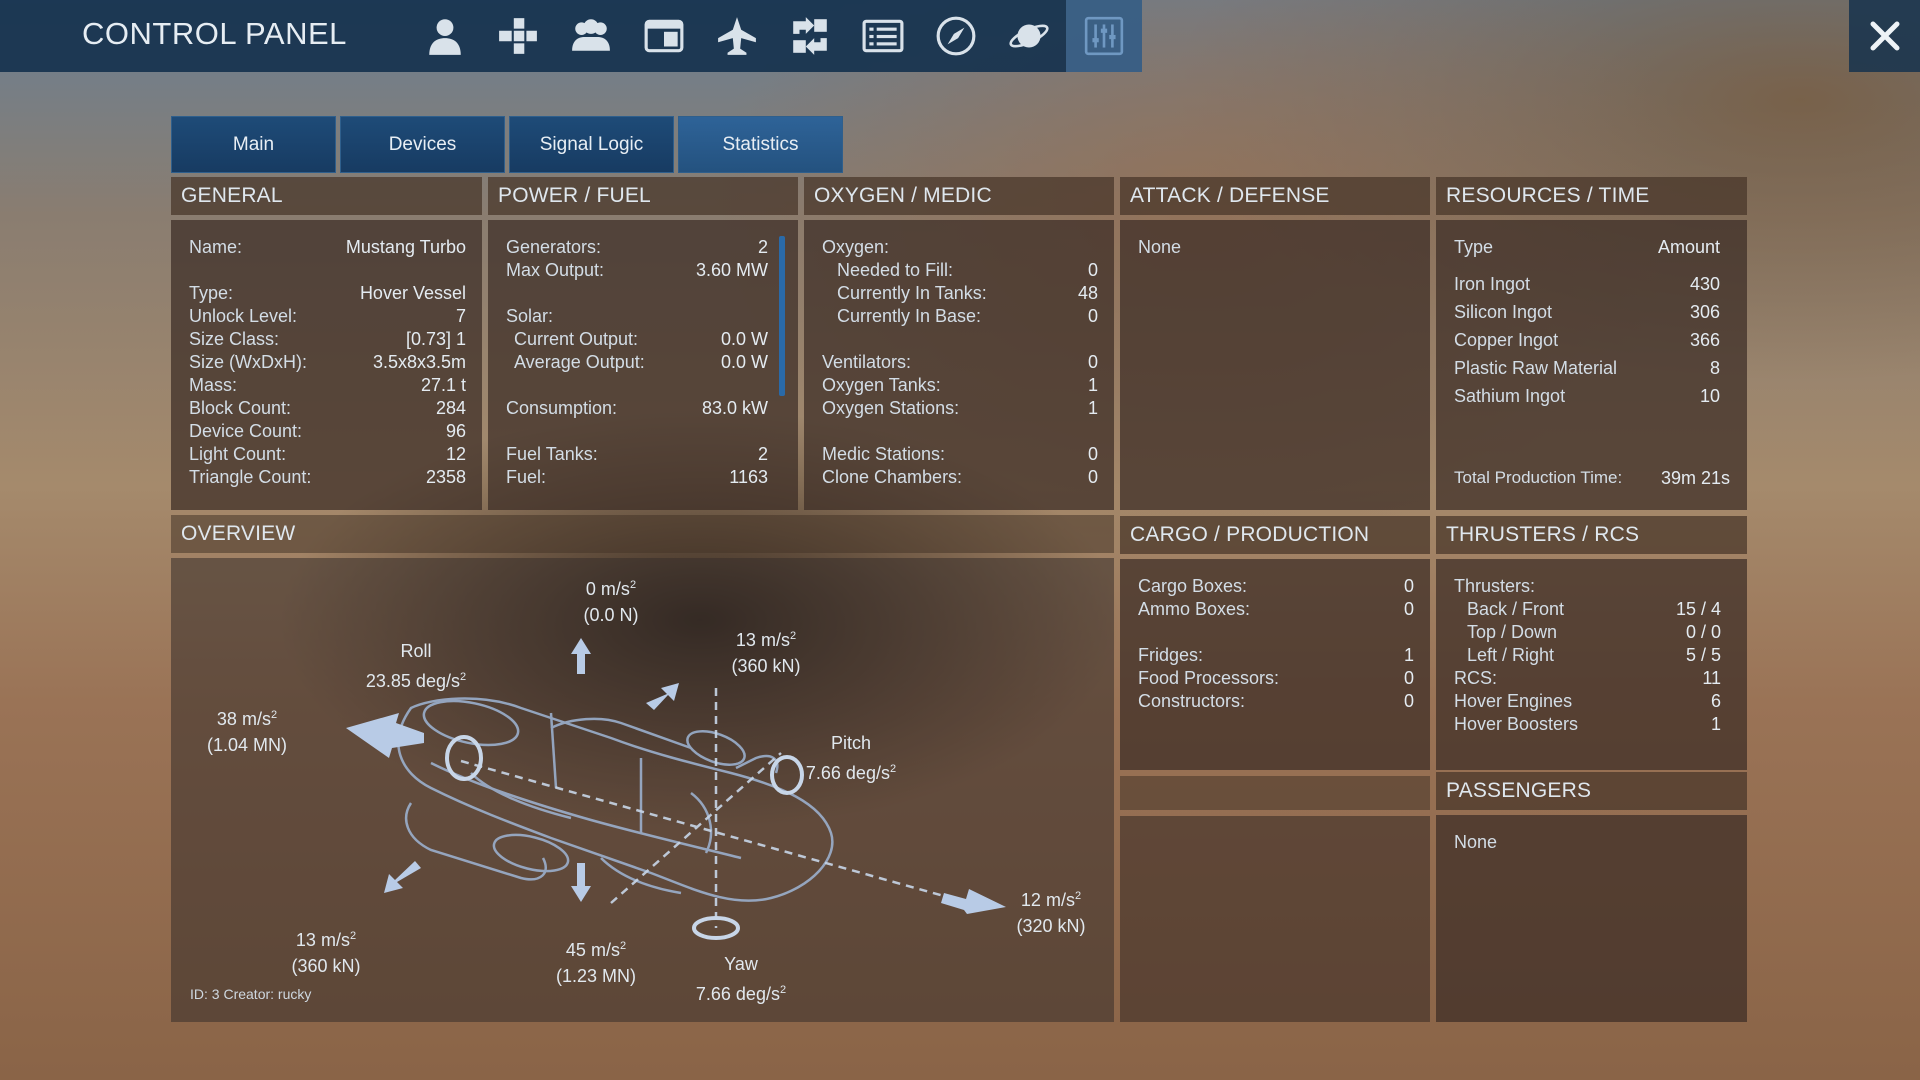  What do you see at coordinates (1587, 701) in the screenshot?
I see `thrusters-row-hover-engines: Hover Engines 6` at bounding box center [1587, 701].